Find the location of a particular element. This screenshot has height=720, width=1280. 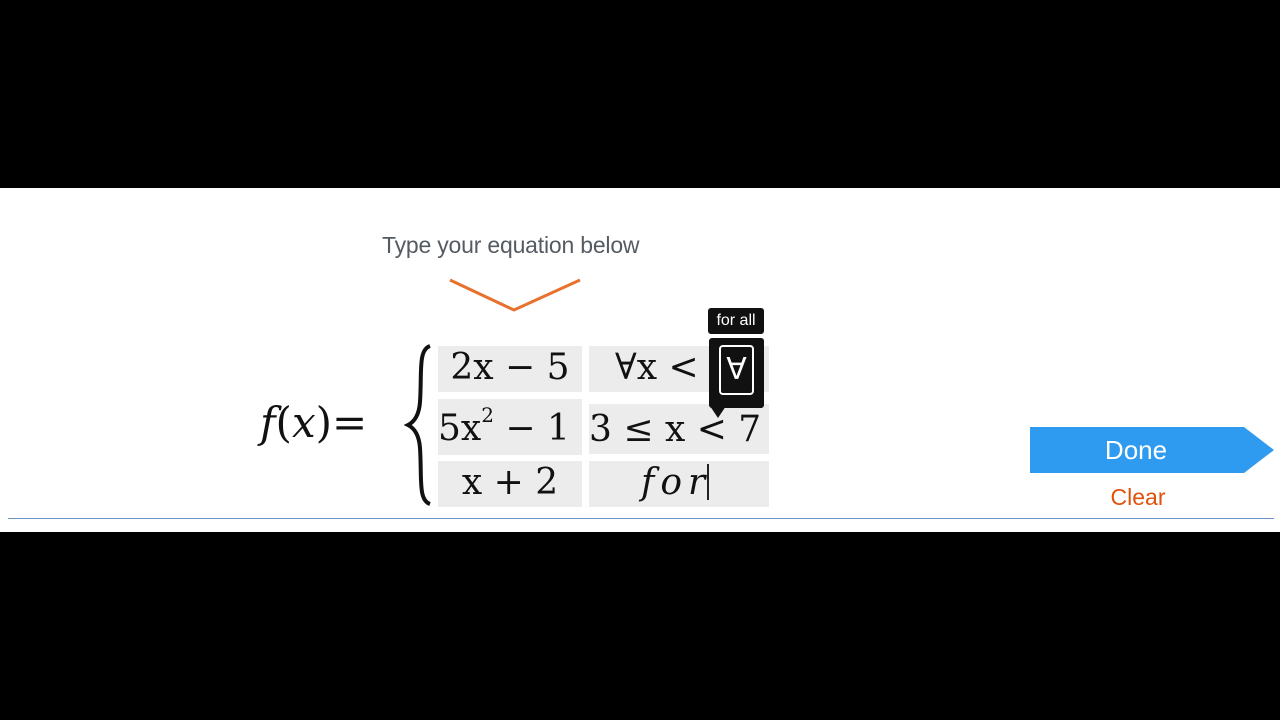

piece-expression-cell: x + 2 is located at coordinates (510, 484).